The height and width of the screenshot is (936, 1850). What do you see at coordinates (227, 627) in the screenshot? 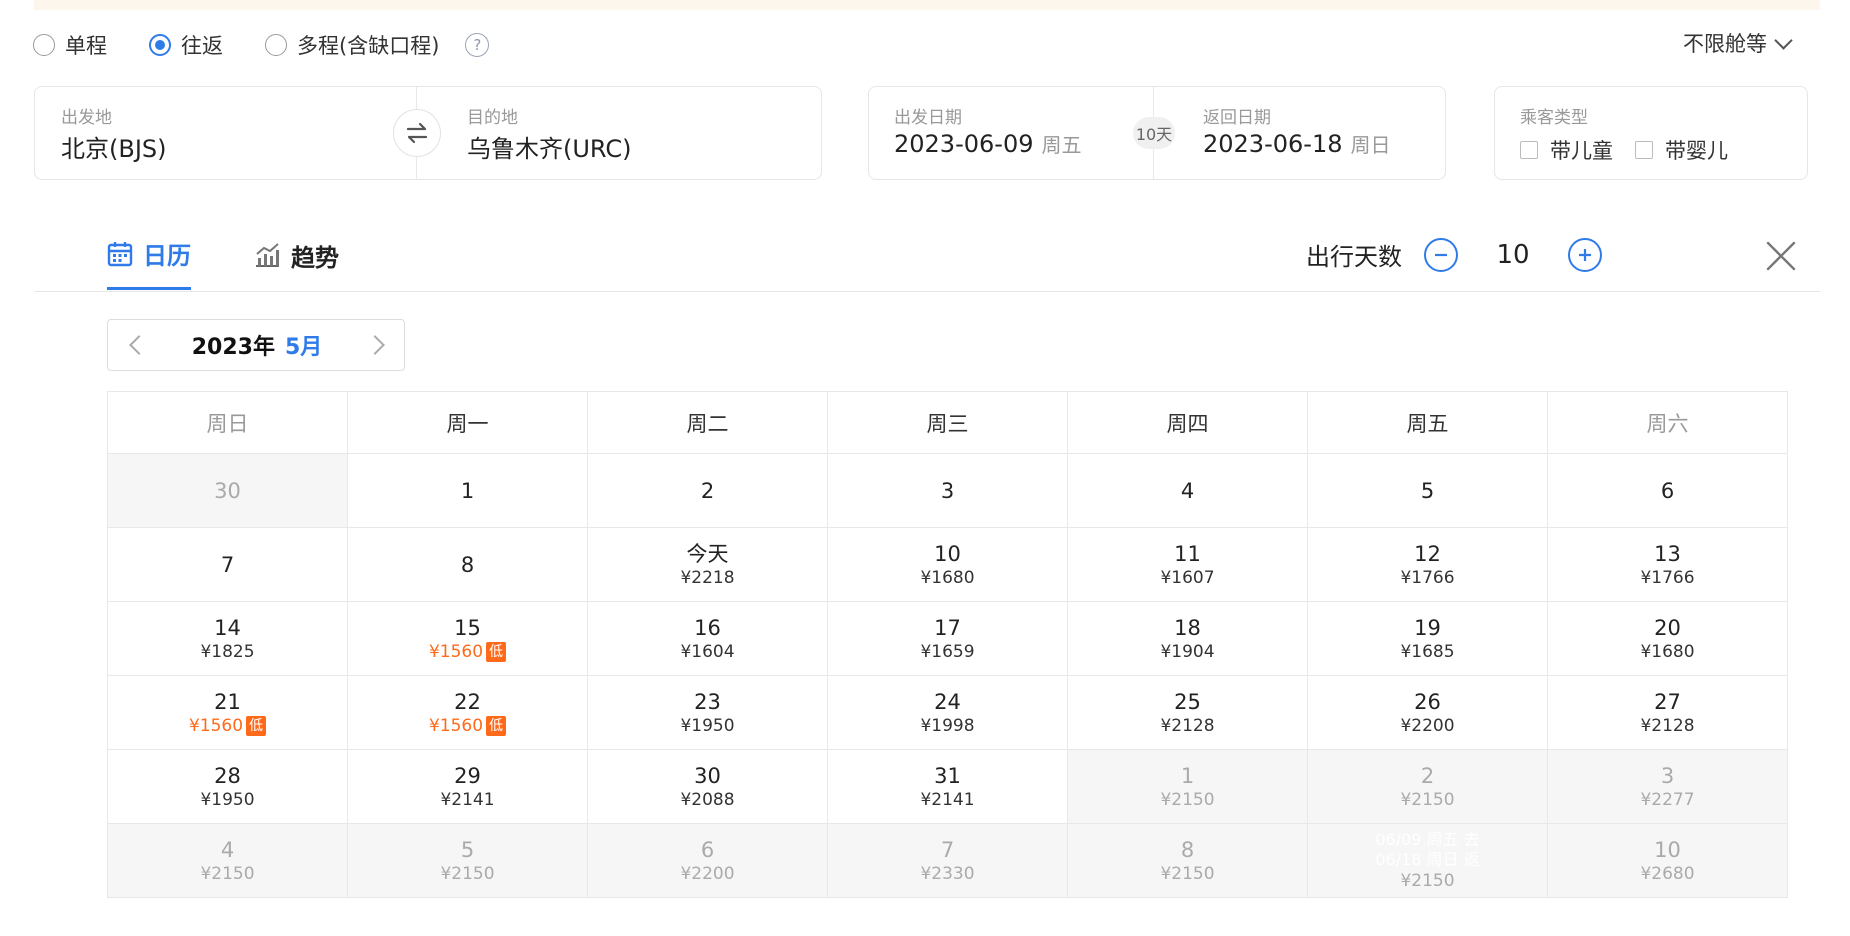
I see `day-number: 14` at bounding box center [227, 627].